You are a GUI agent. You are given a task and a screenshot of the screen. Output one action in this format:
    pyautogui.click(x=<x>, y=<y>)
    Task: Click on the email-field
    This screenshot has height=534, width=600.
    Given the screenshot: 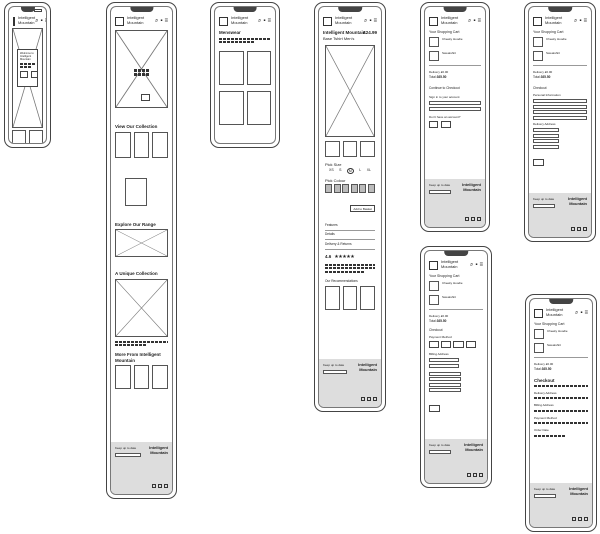 What is the action you would take?
    pyautogui.click(x=455, y=103)
    